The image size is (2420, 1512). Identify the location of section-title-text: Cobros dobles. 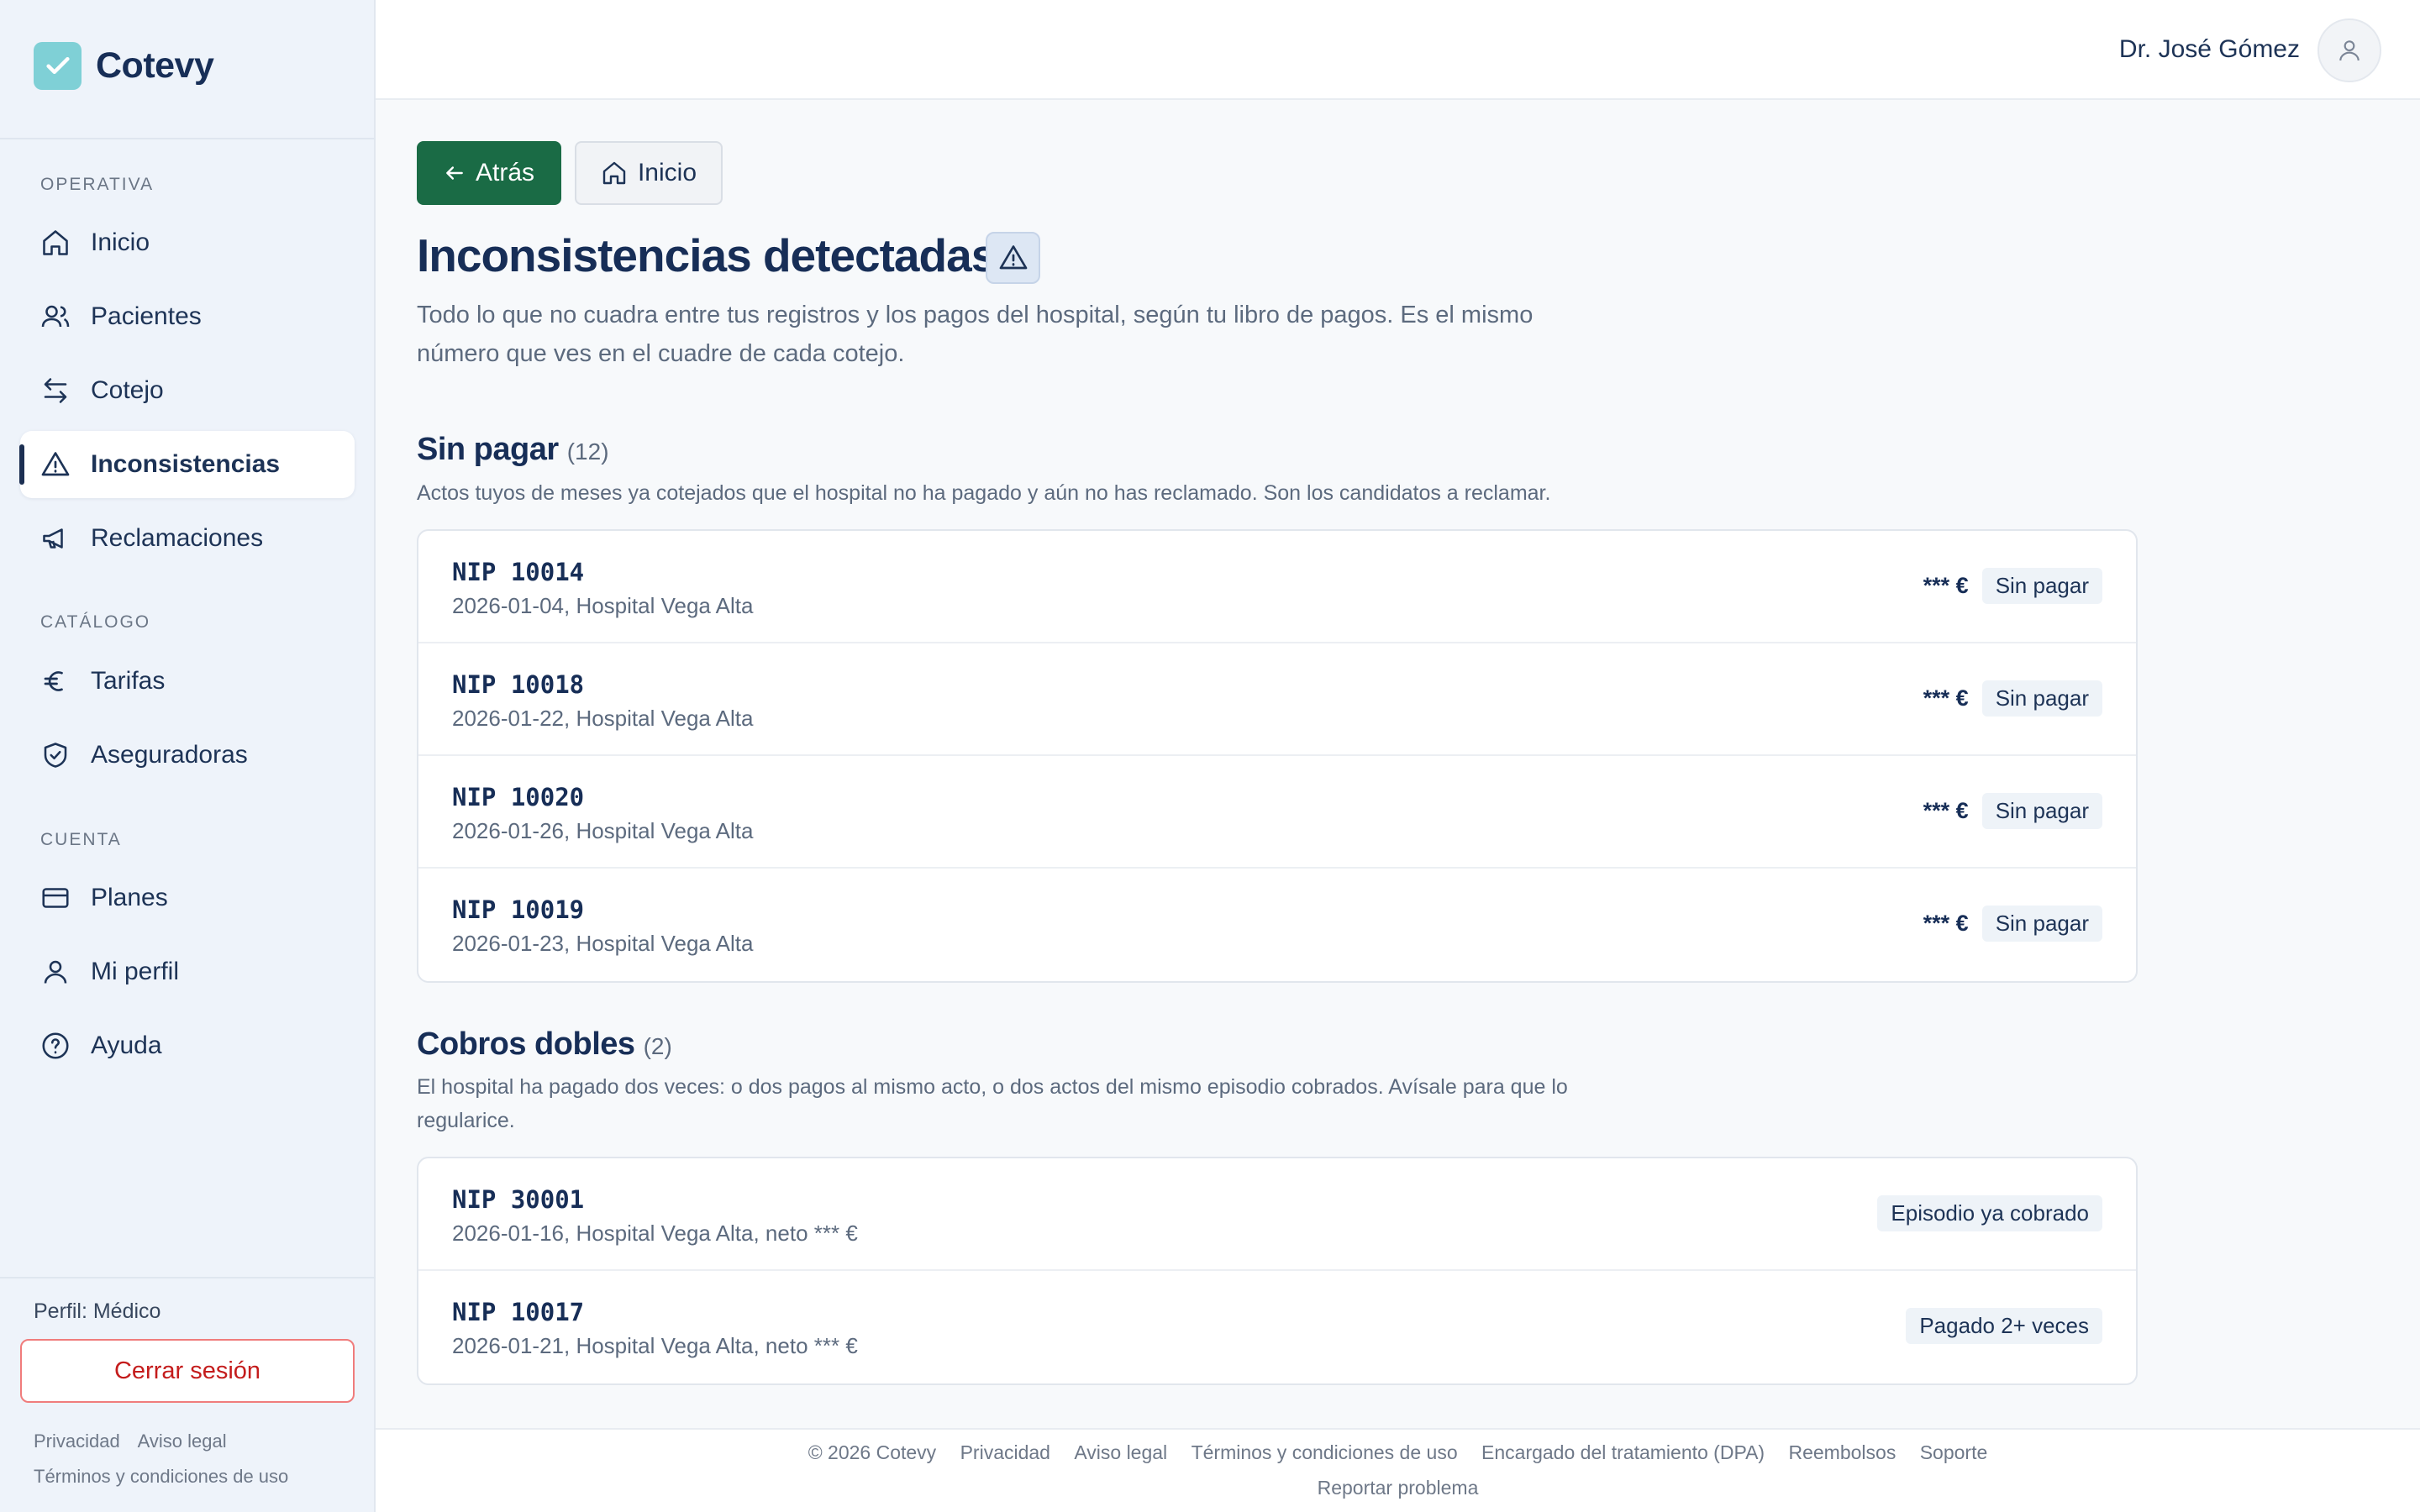
(526, 1044).